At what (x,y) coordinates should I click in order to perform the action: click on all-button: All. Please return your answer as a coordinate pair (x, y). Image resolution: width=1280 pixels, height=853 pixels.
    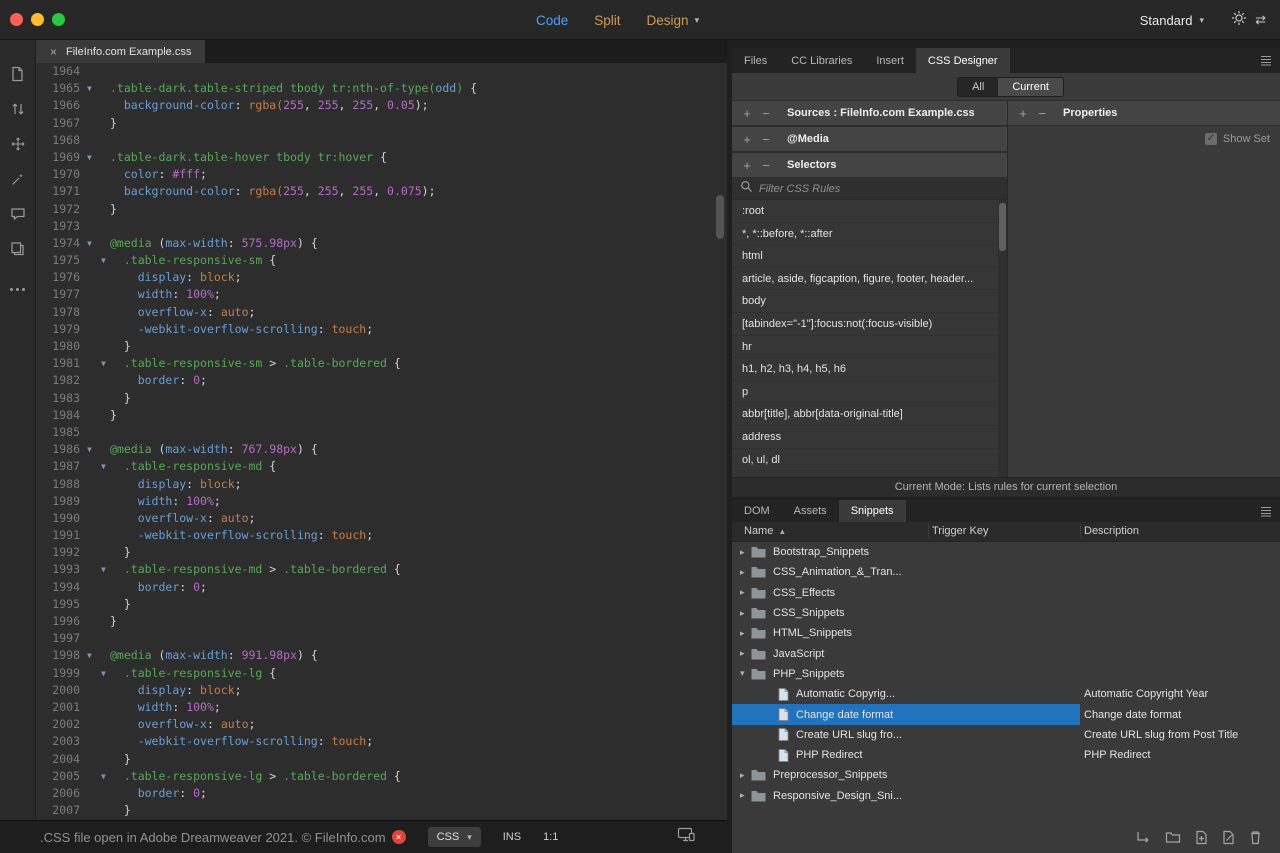
    Looking at the image, I should click on (978, 86).